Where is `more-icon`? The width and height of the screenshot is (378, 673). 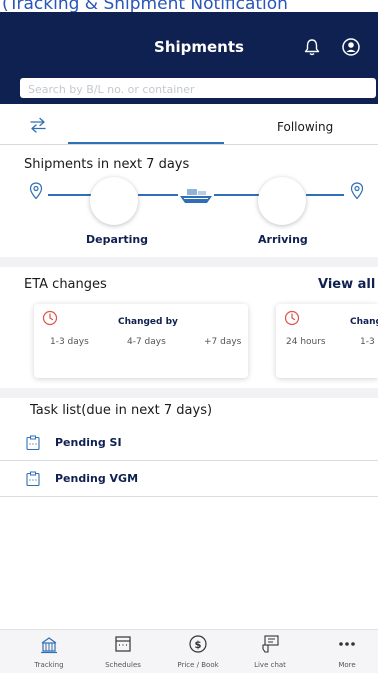
more-icon is located at coordinates (347, 644).